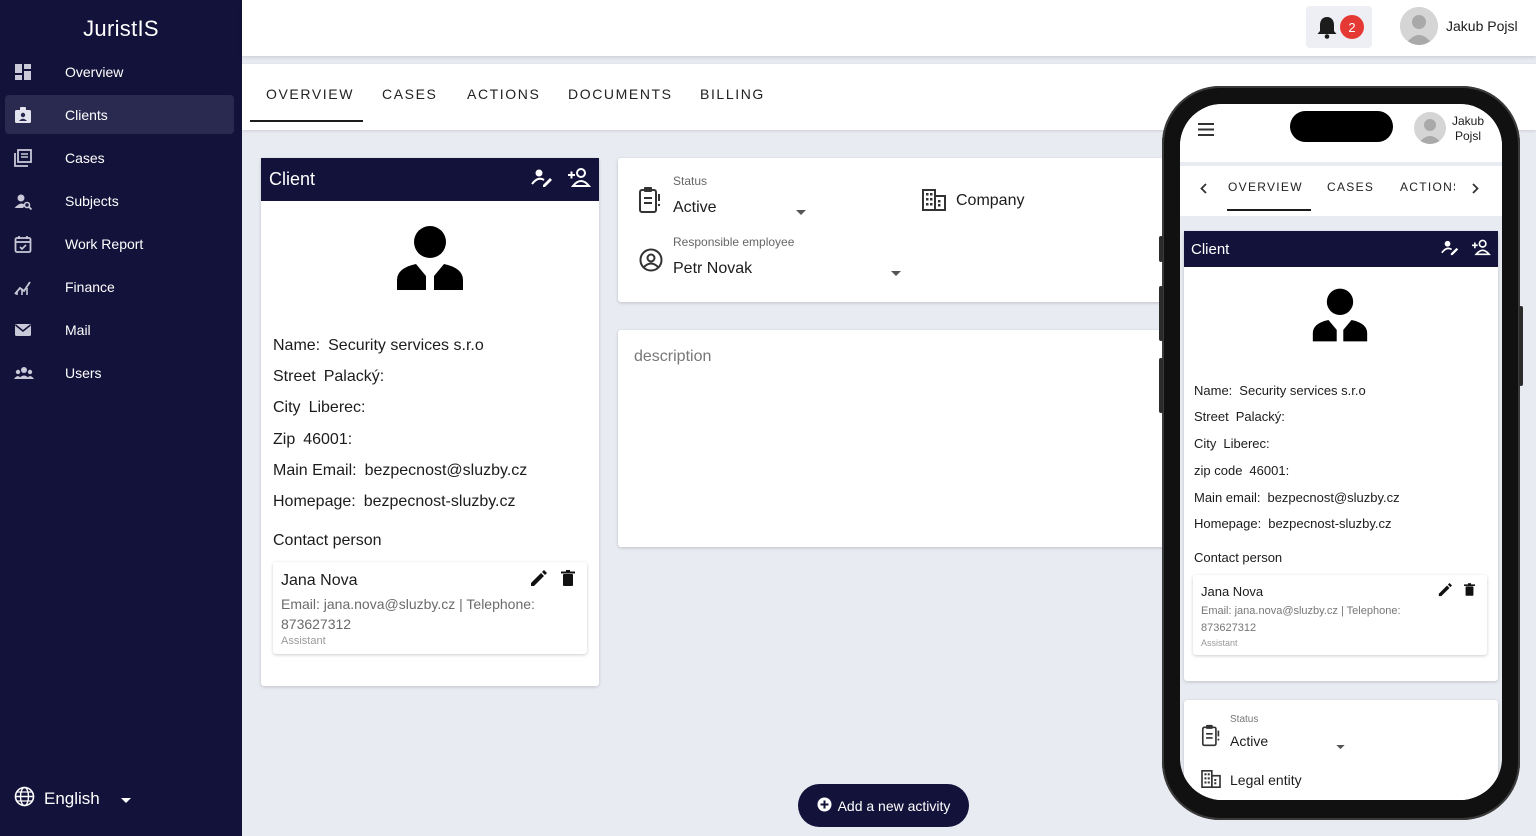 This screenshot has height=836, width=1536. I want to click on tab-billing: BILLING, so click(732, 94).